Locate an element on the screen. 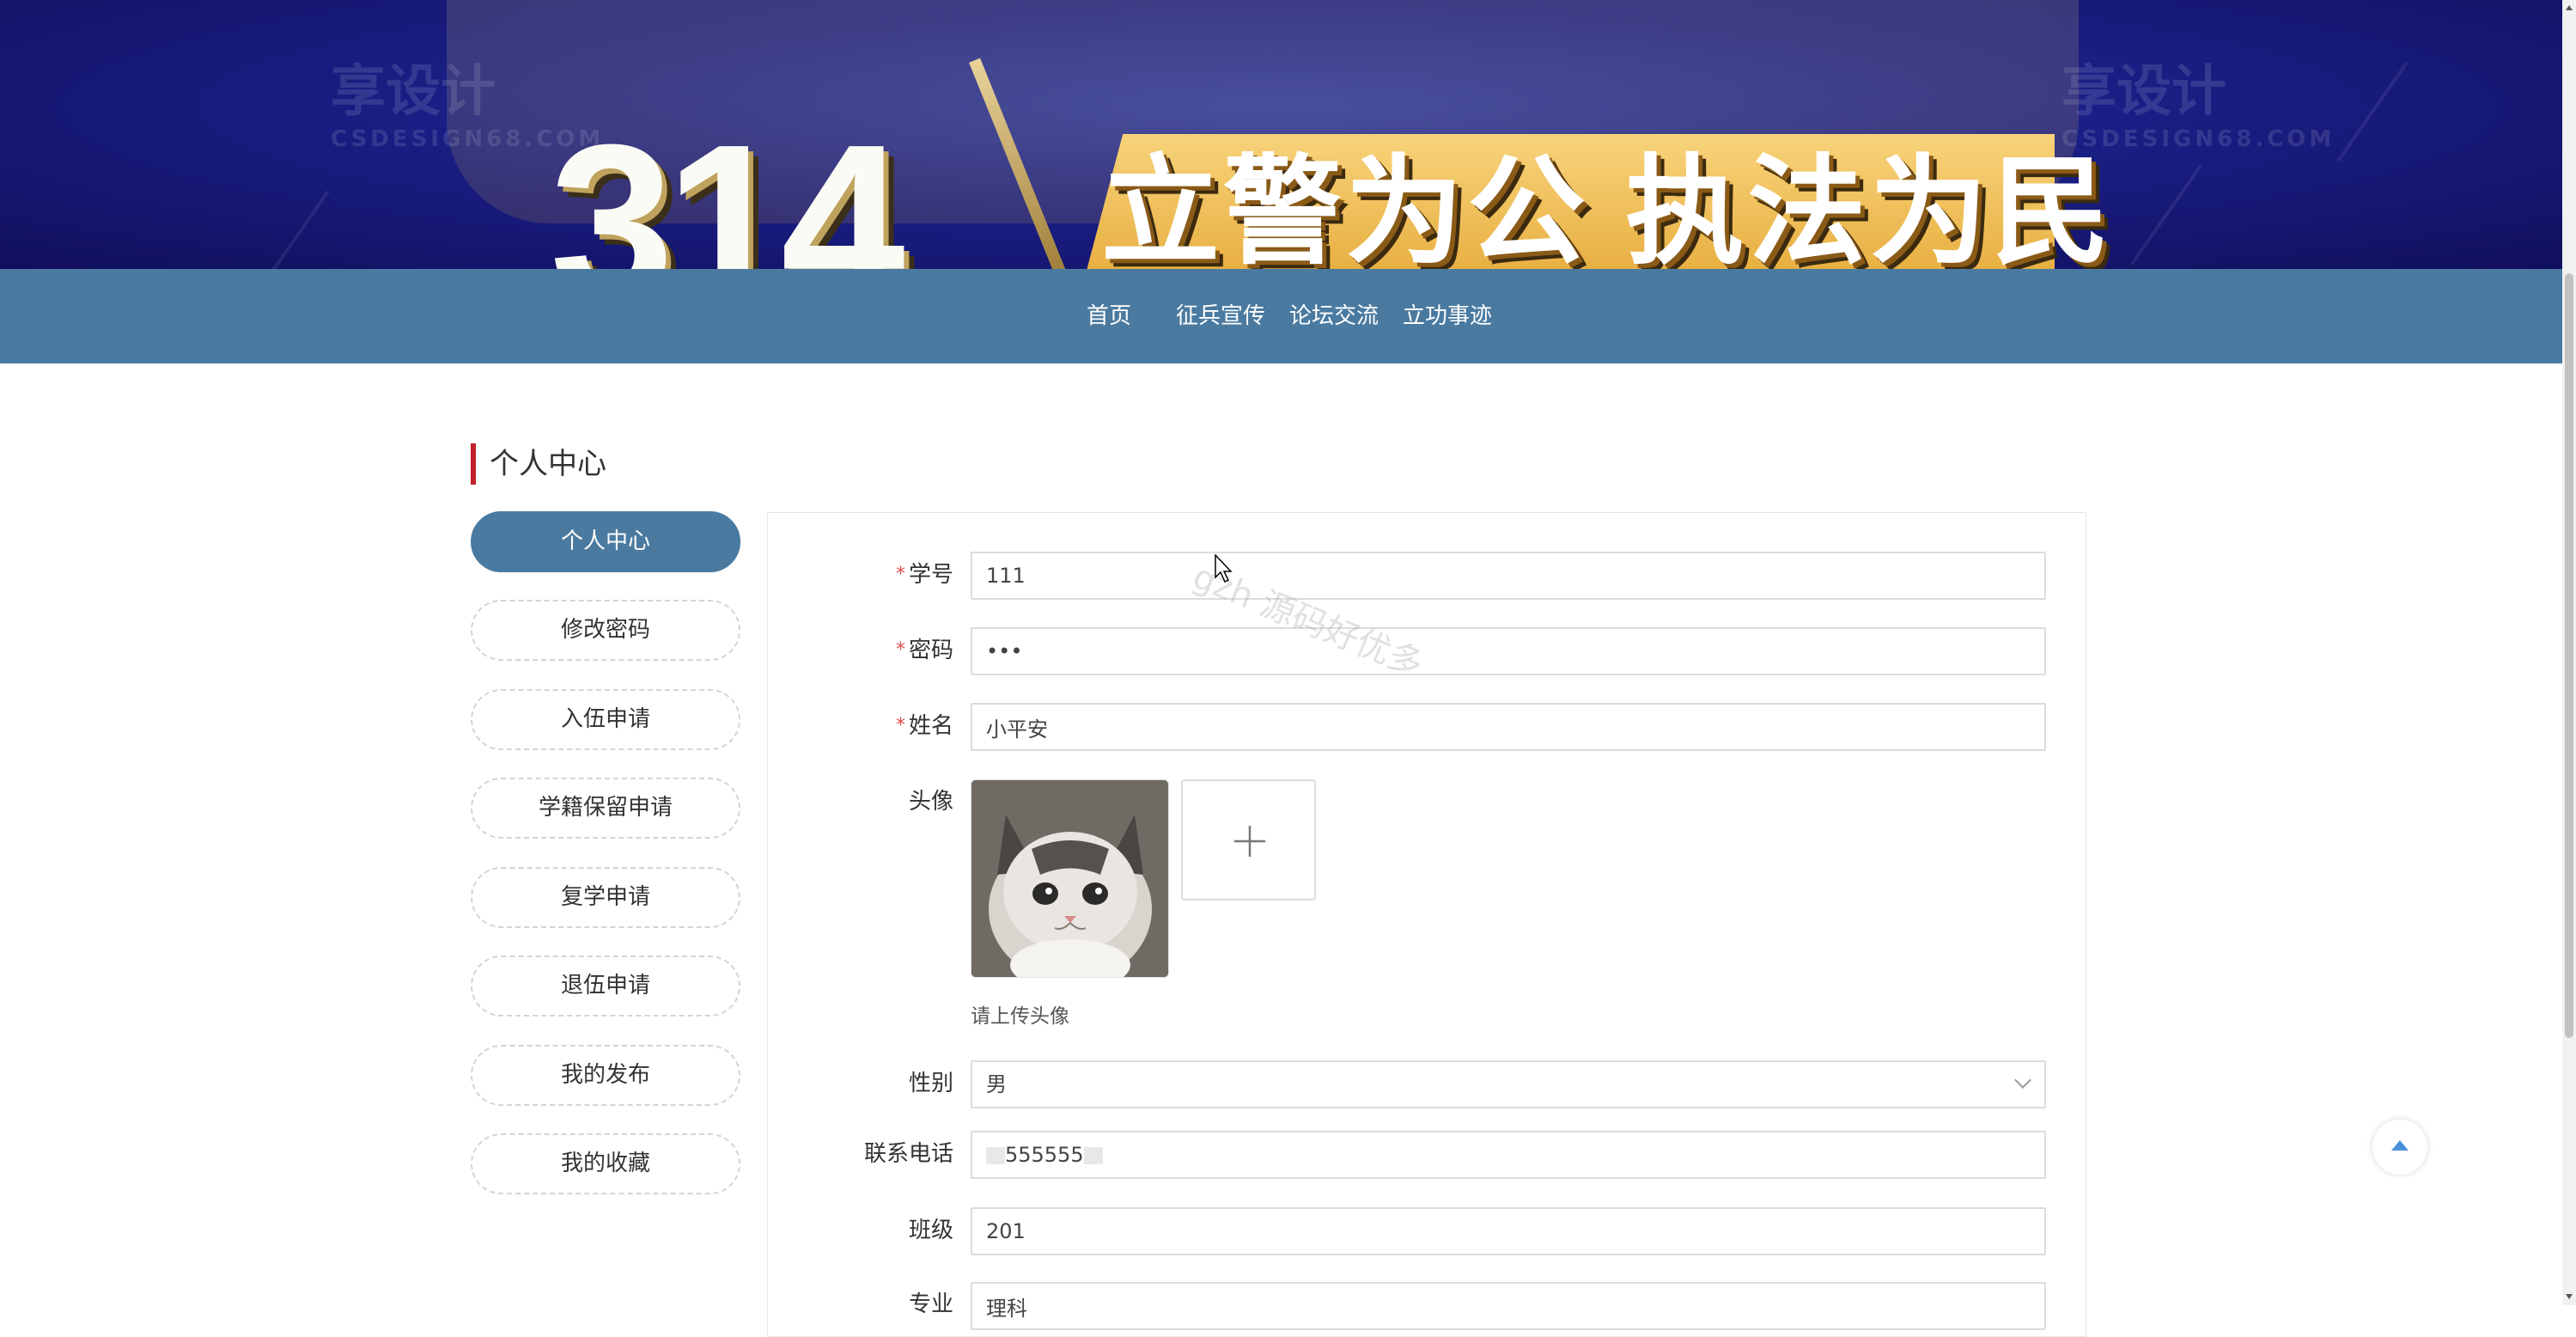  plus-icon is located at coordinates (1249, 841).